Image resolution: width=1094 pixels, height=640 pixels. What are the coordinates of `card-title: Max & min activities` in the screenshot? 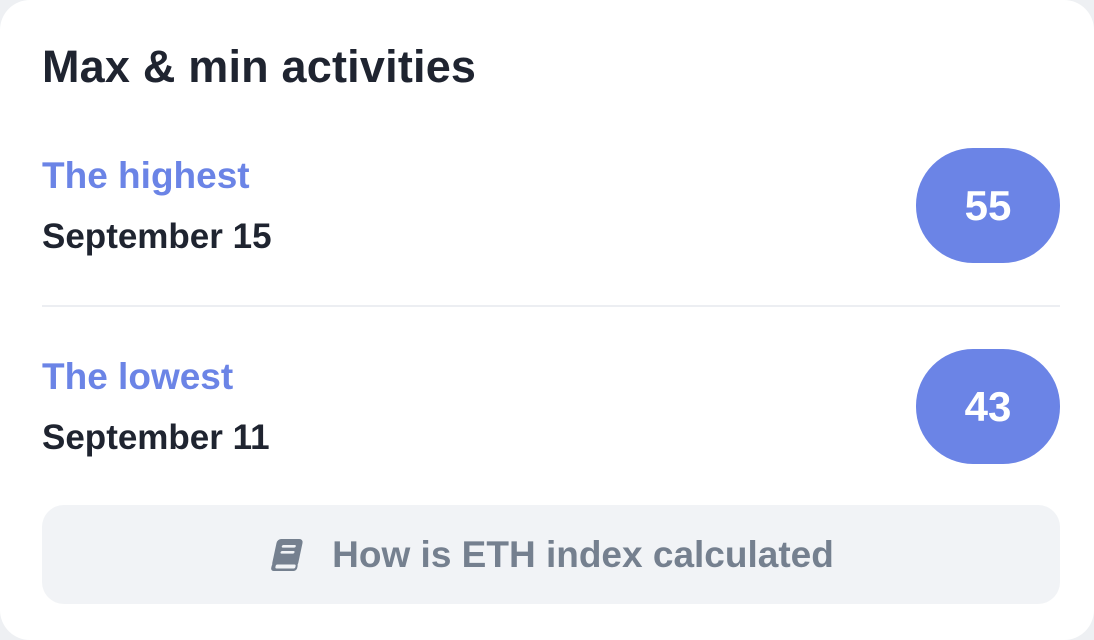 It's located at (259, 66).